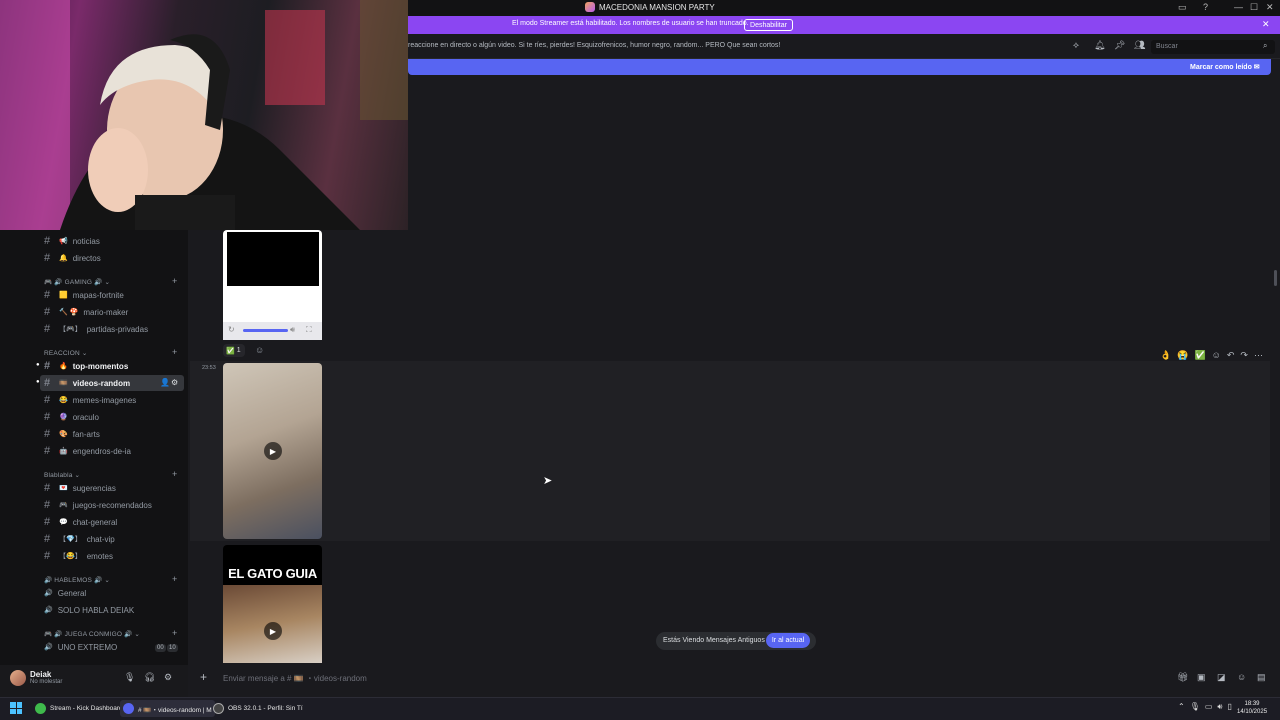  I want to click on reaction-icon: 😭, so click(1182, 355).